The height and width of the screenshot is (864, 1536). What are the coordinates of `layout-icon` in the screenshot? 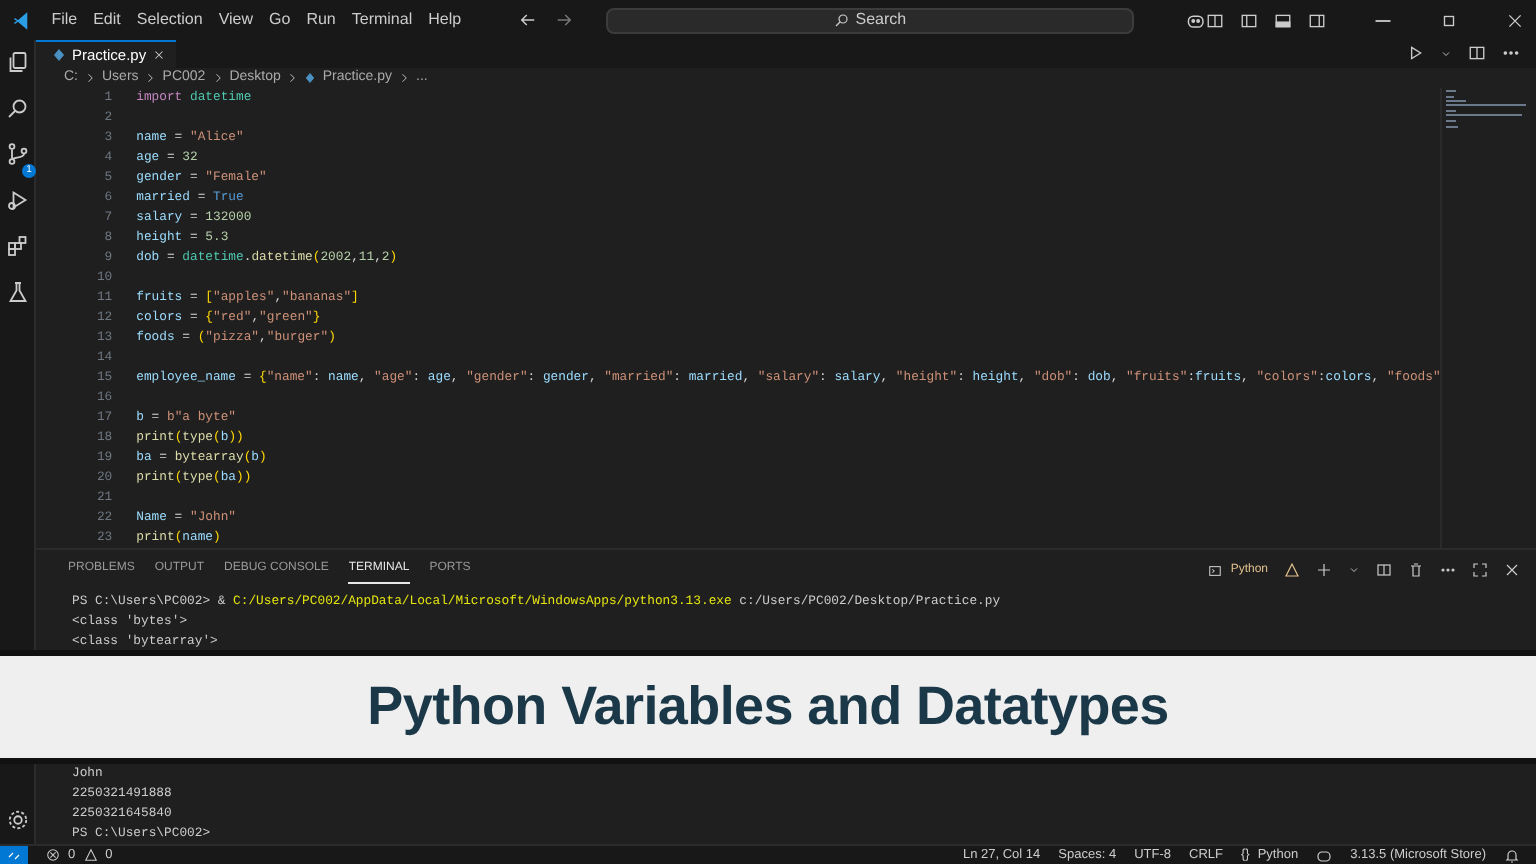 It's located at (1215, 20).